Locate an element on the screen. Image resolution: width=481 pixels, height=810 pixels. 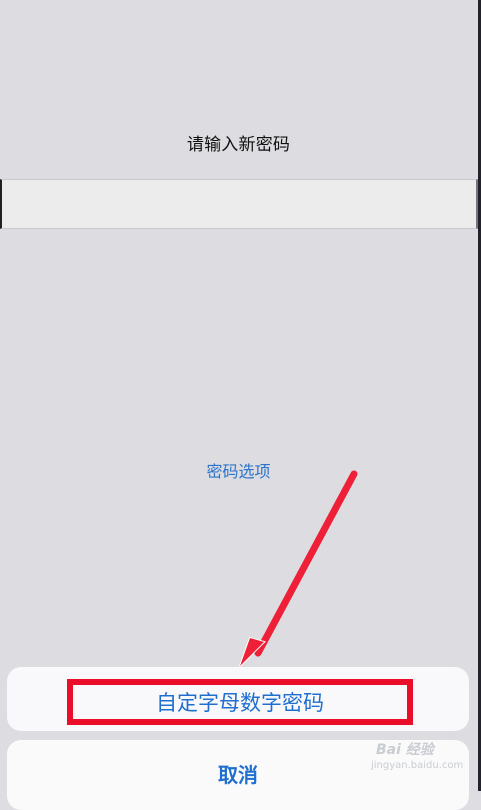
cancel-button: 取消 is located at coordinates (238, 773).